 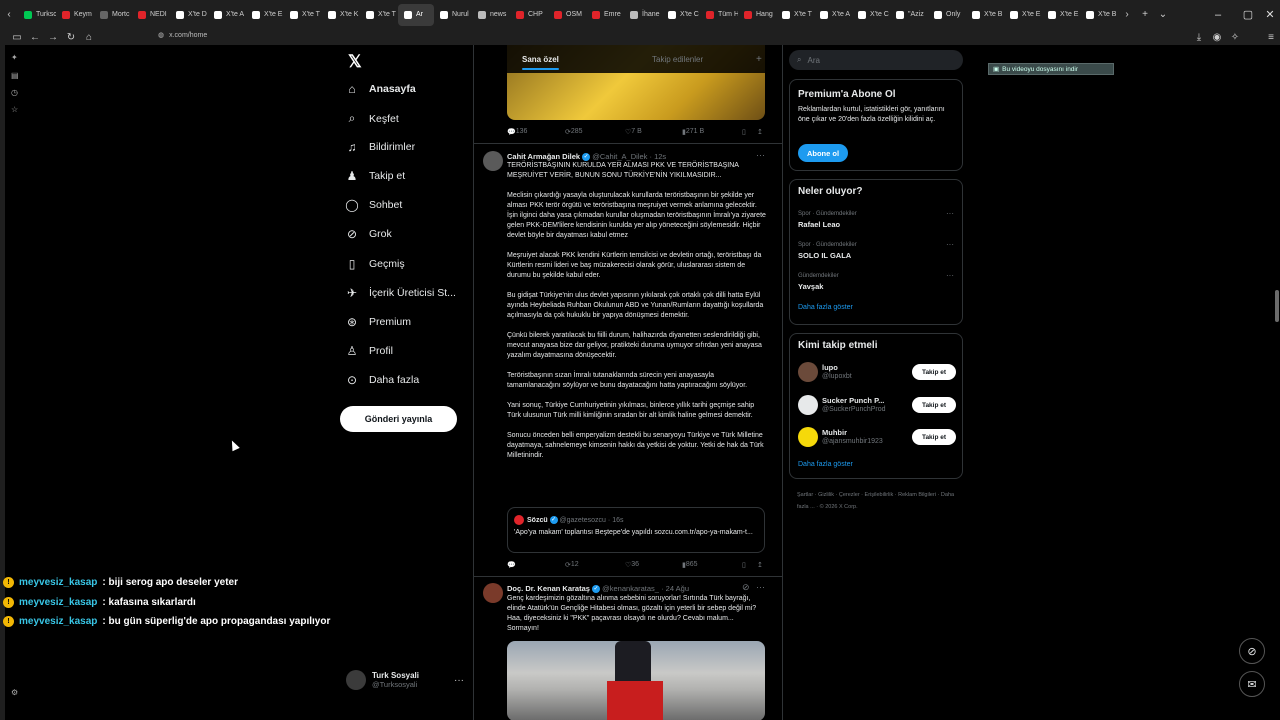 I want to click on x-logo-icon: 𝕏, so click(x=355, y=62).